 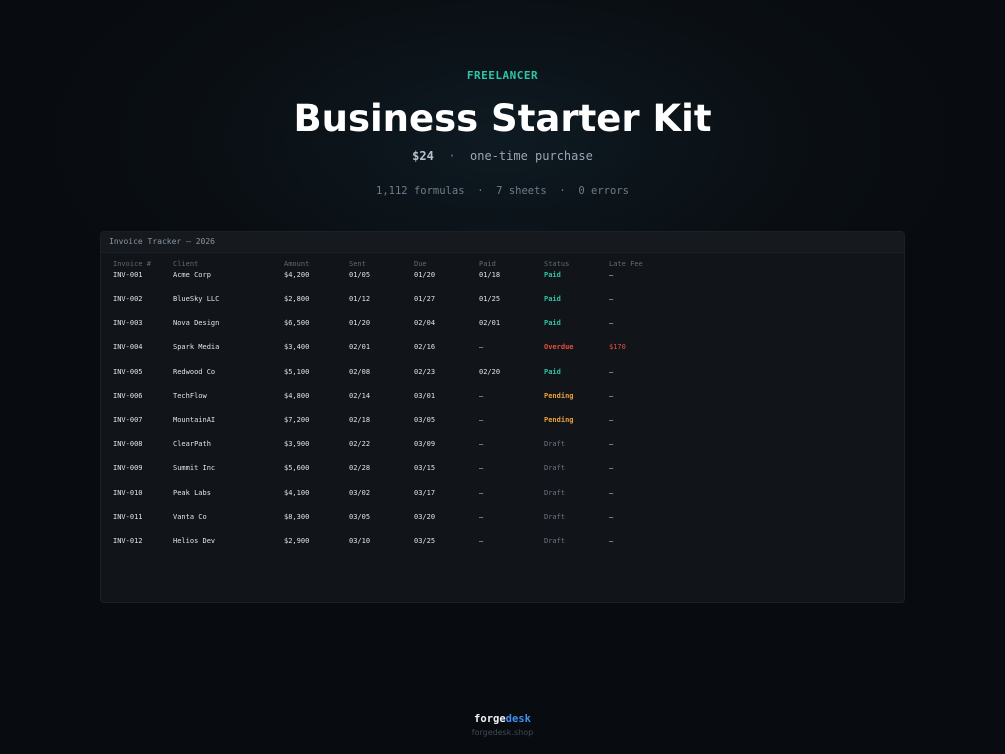 I want to click on price-value: $24, so click(x=423, y=156).